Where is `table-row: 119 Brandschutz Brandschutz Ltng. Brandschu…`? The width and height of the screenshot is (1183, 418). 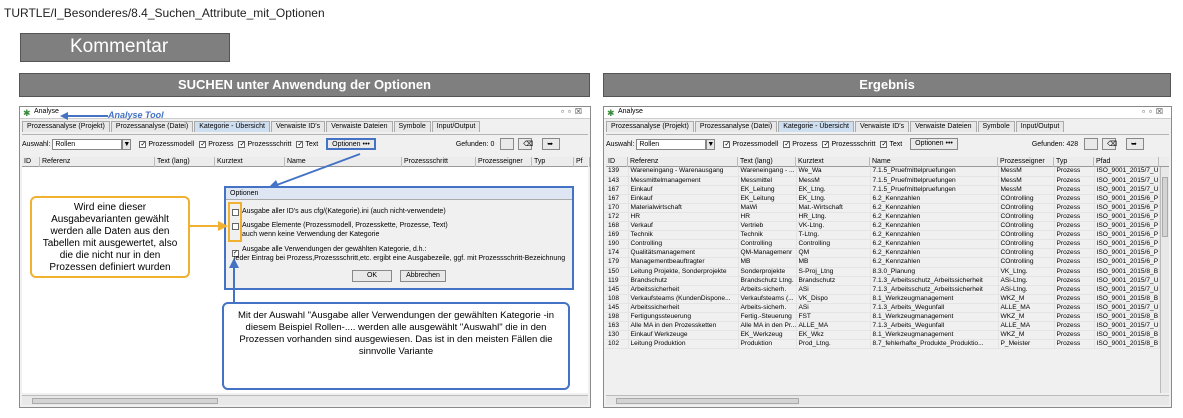
table-row: 119 Brandschutz Brandschutz Ltng. Brandschu… is located at coordinates (883, 281).